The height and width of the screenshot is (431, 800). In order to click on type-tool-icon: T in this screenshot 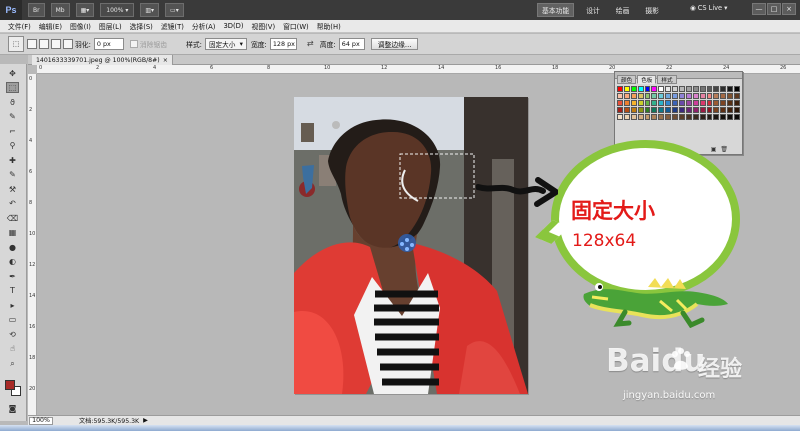, I will do `click(12, 290)`.